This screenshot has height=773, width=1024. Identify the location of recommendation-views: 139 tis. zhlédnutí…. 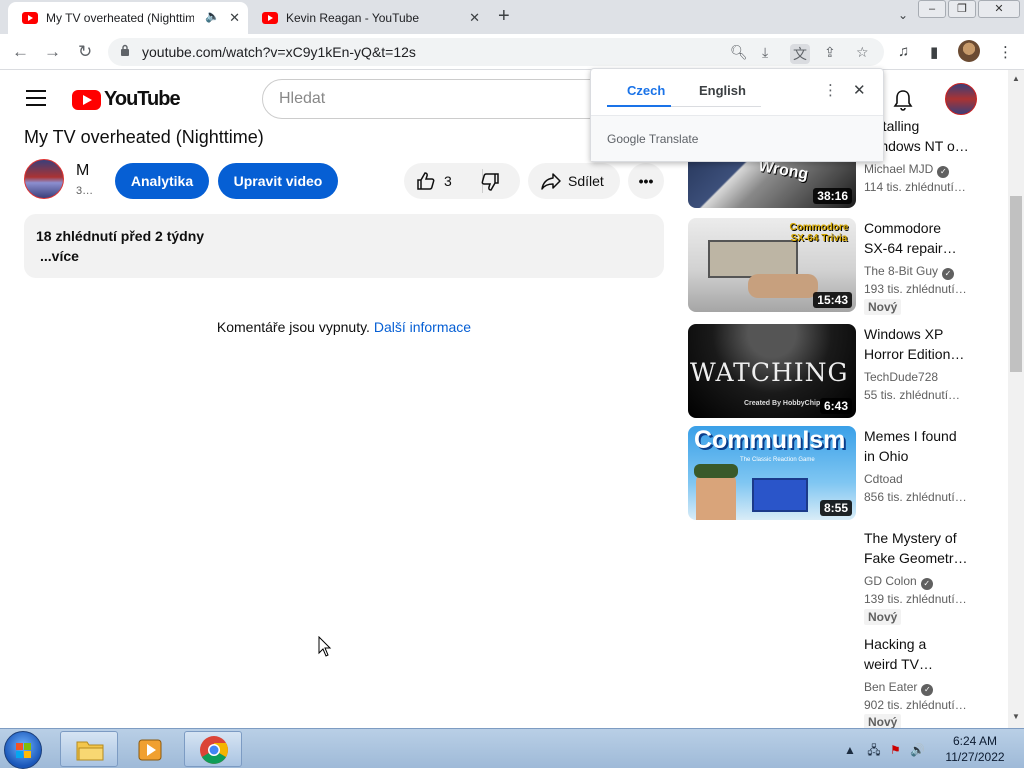
(915, 599).